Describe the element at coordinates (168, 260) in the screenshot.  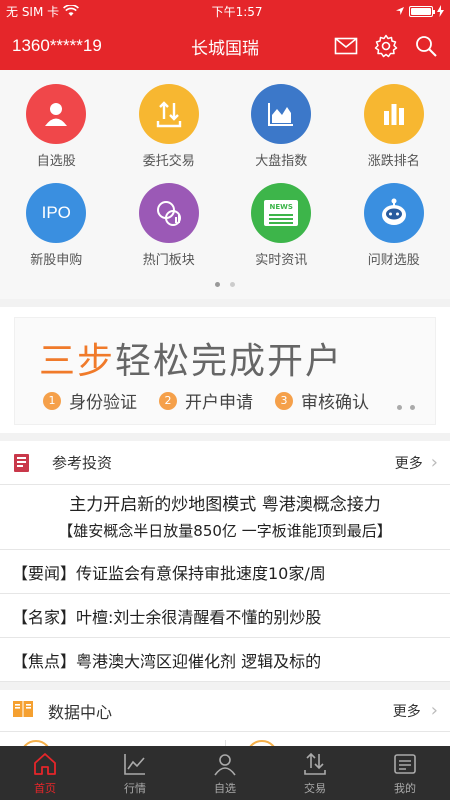
I see `menu-label: 热门板块` at that location.